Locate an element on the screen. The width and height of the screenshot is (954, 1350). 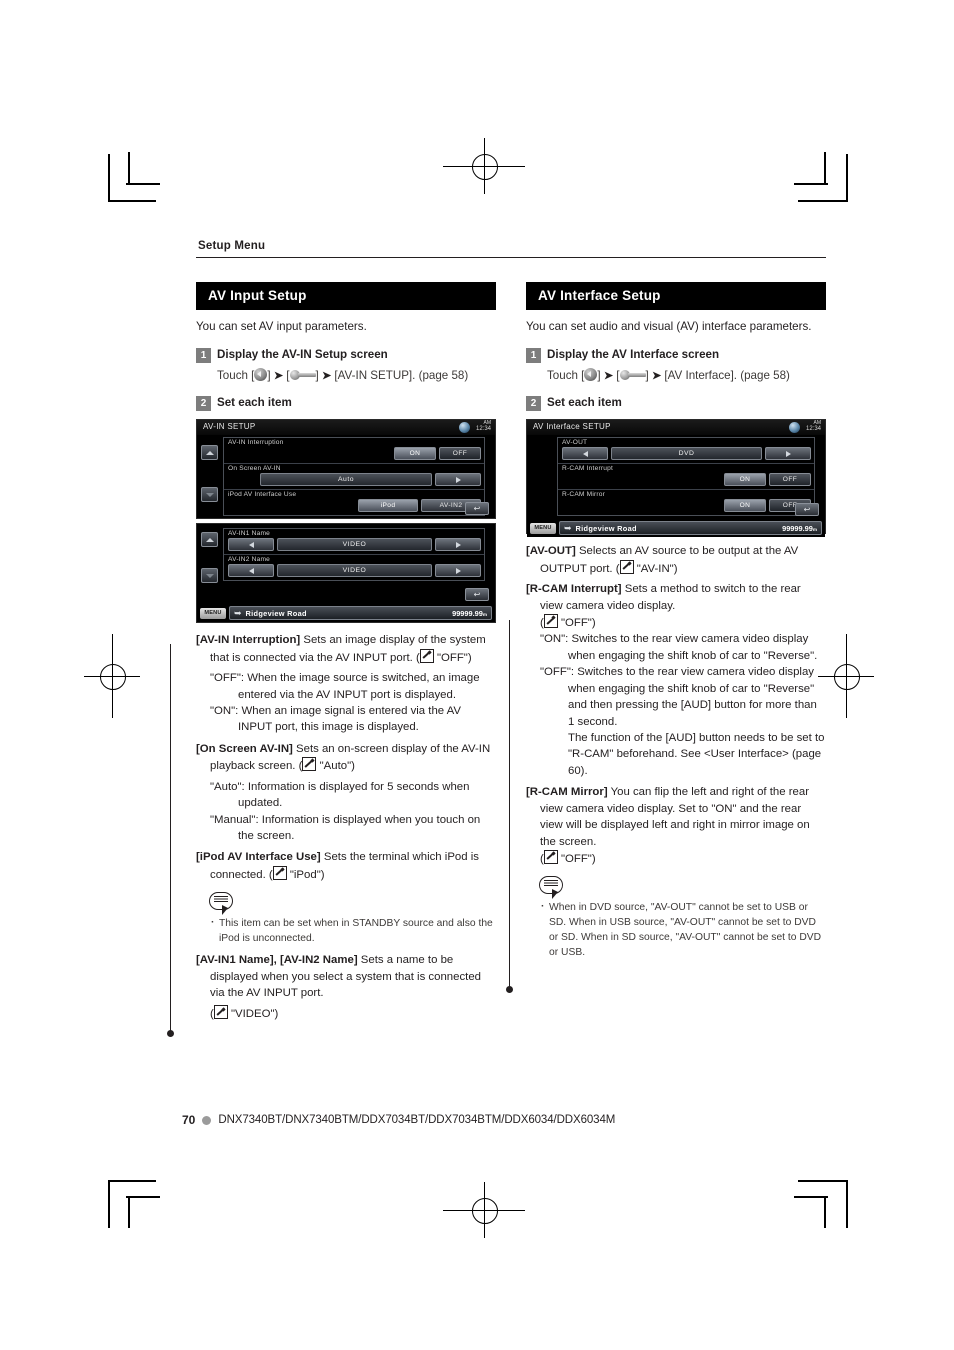
definition-label: [R-CAM Mirror] is located at coordinates (567, 792).